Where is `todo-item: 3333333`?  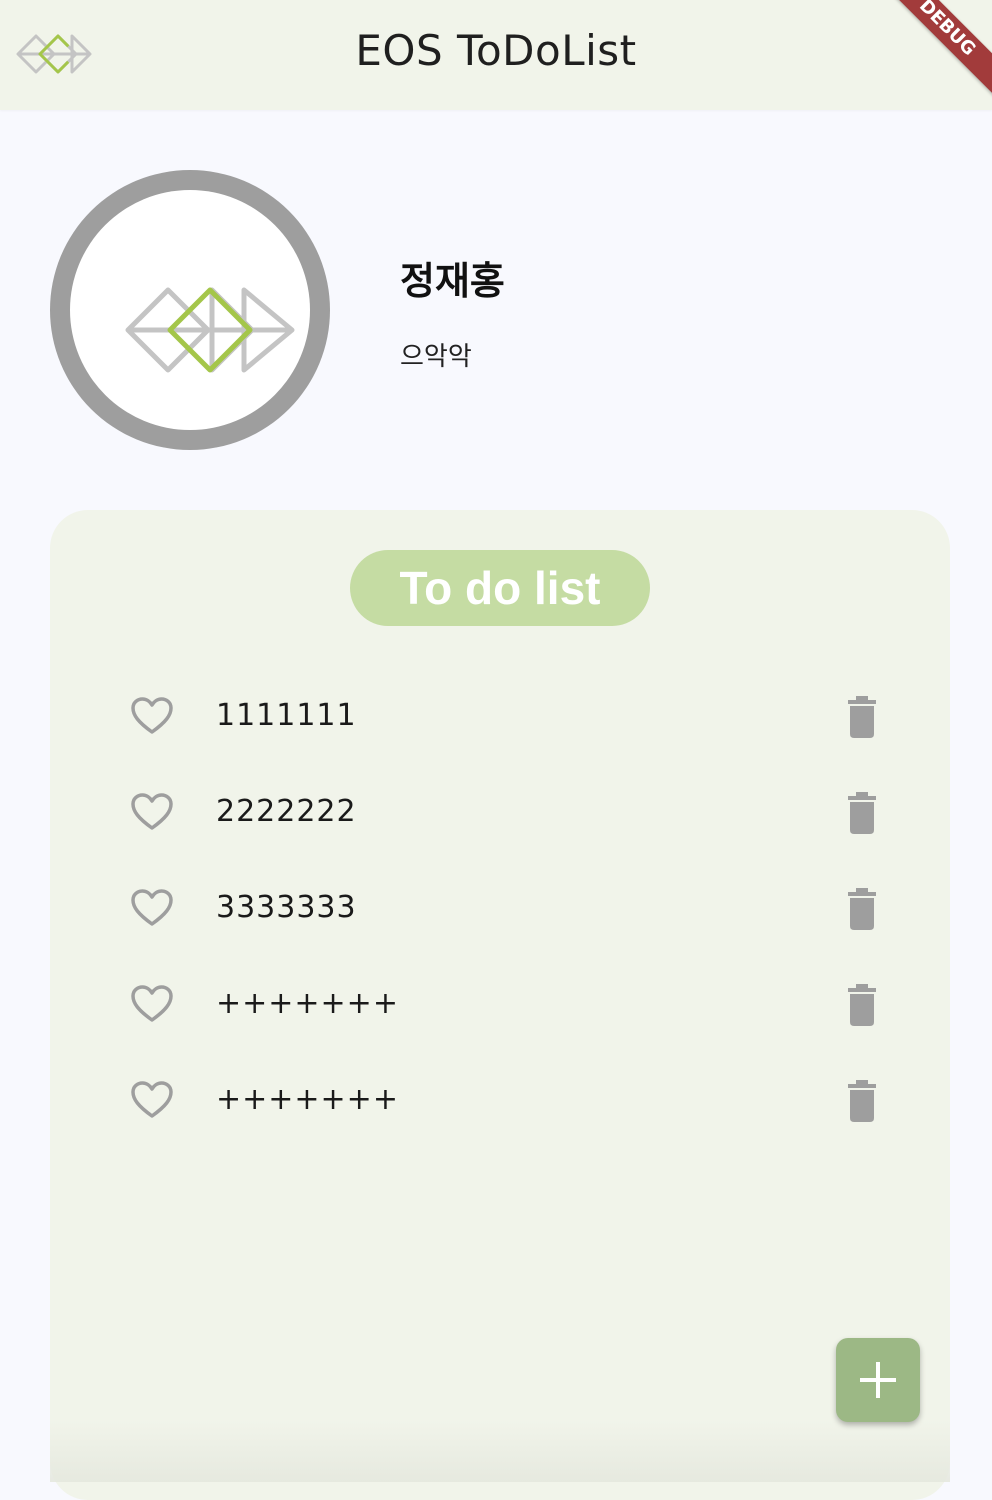
todo-item: 3333333 is located at coordinates (500, 910).